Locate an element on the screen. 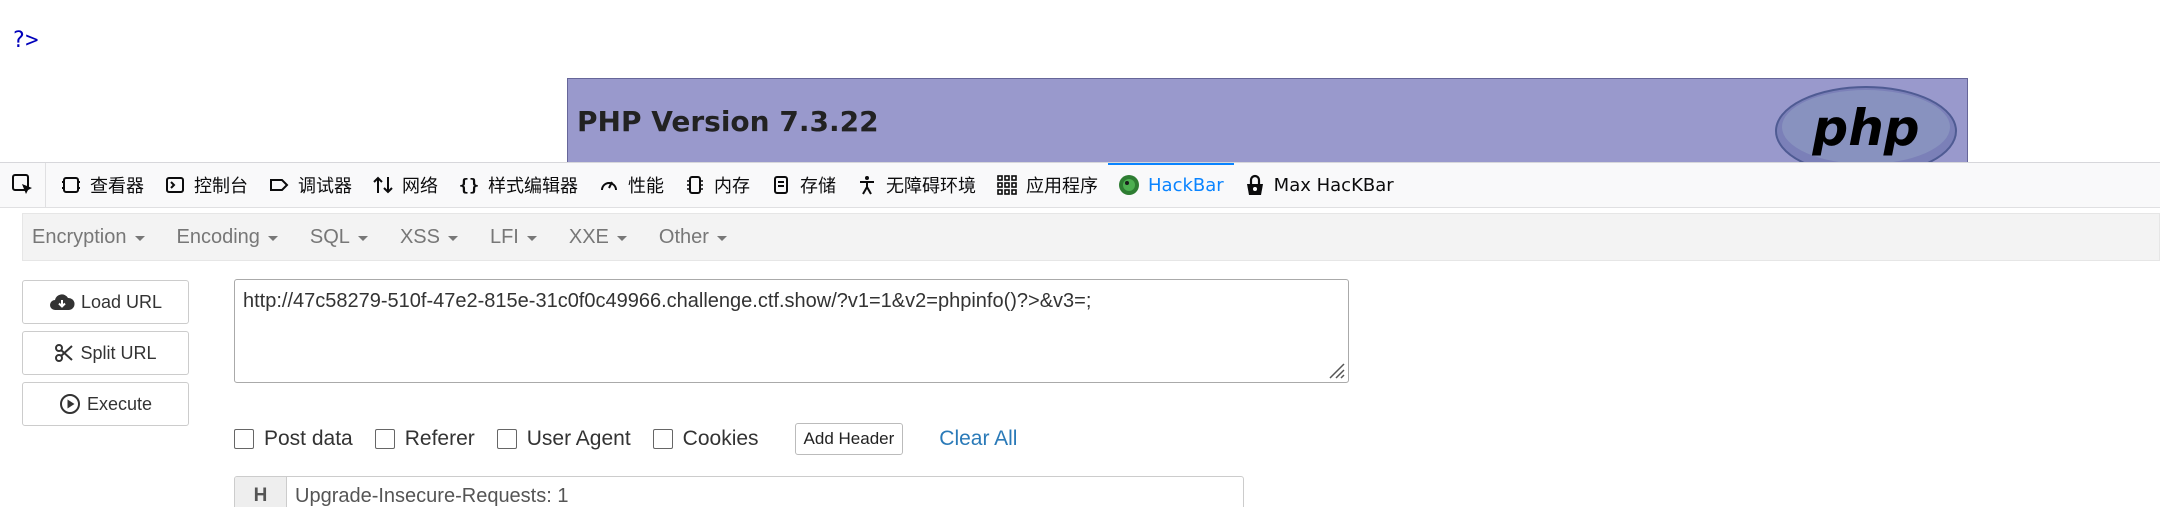 The width and height of the screenshot is (2160, 507). referer-checkbox: Referer is located at coordinates (424, 439).